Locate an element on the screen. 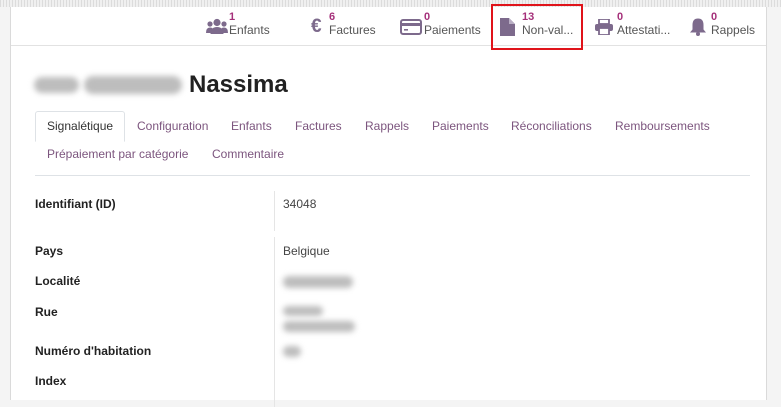 The width and height of the screenshot is (781, 407). stat-button-factures: € 6 Factures is located at coordinates (346, 26).